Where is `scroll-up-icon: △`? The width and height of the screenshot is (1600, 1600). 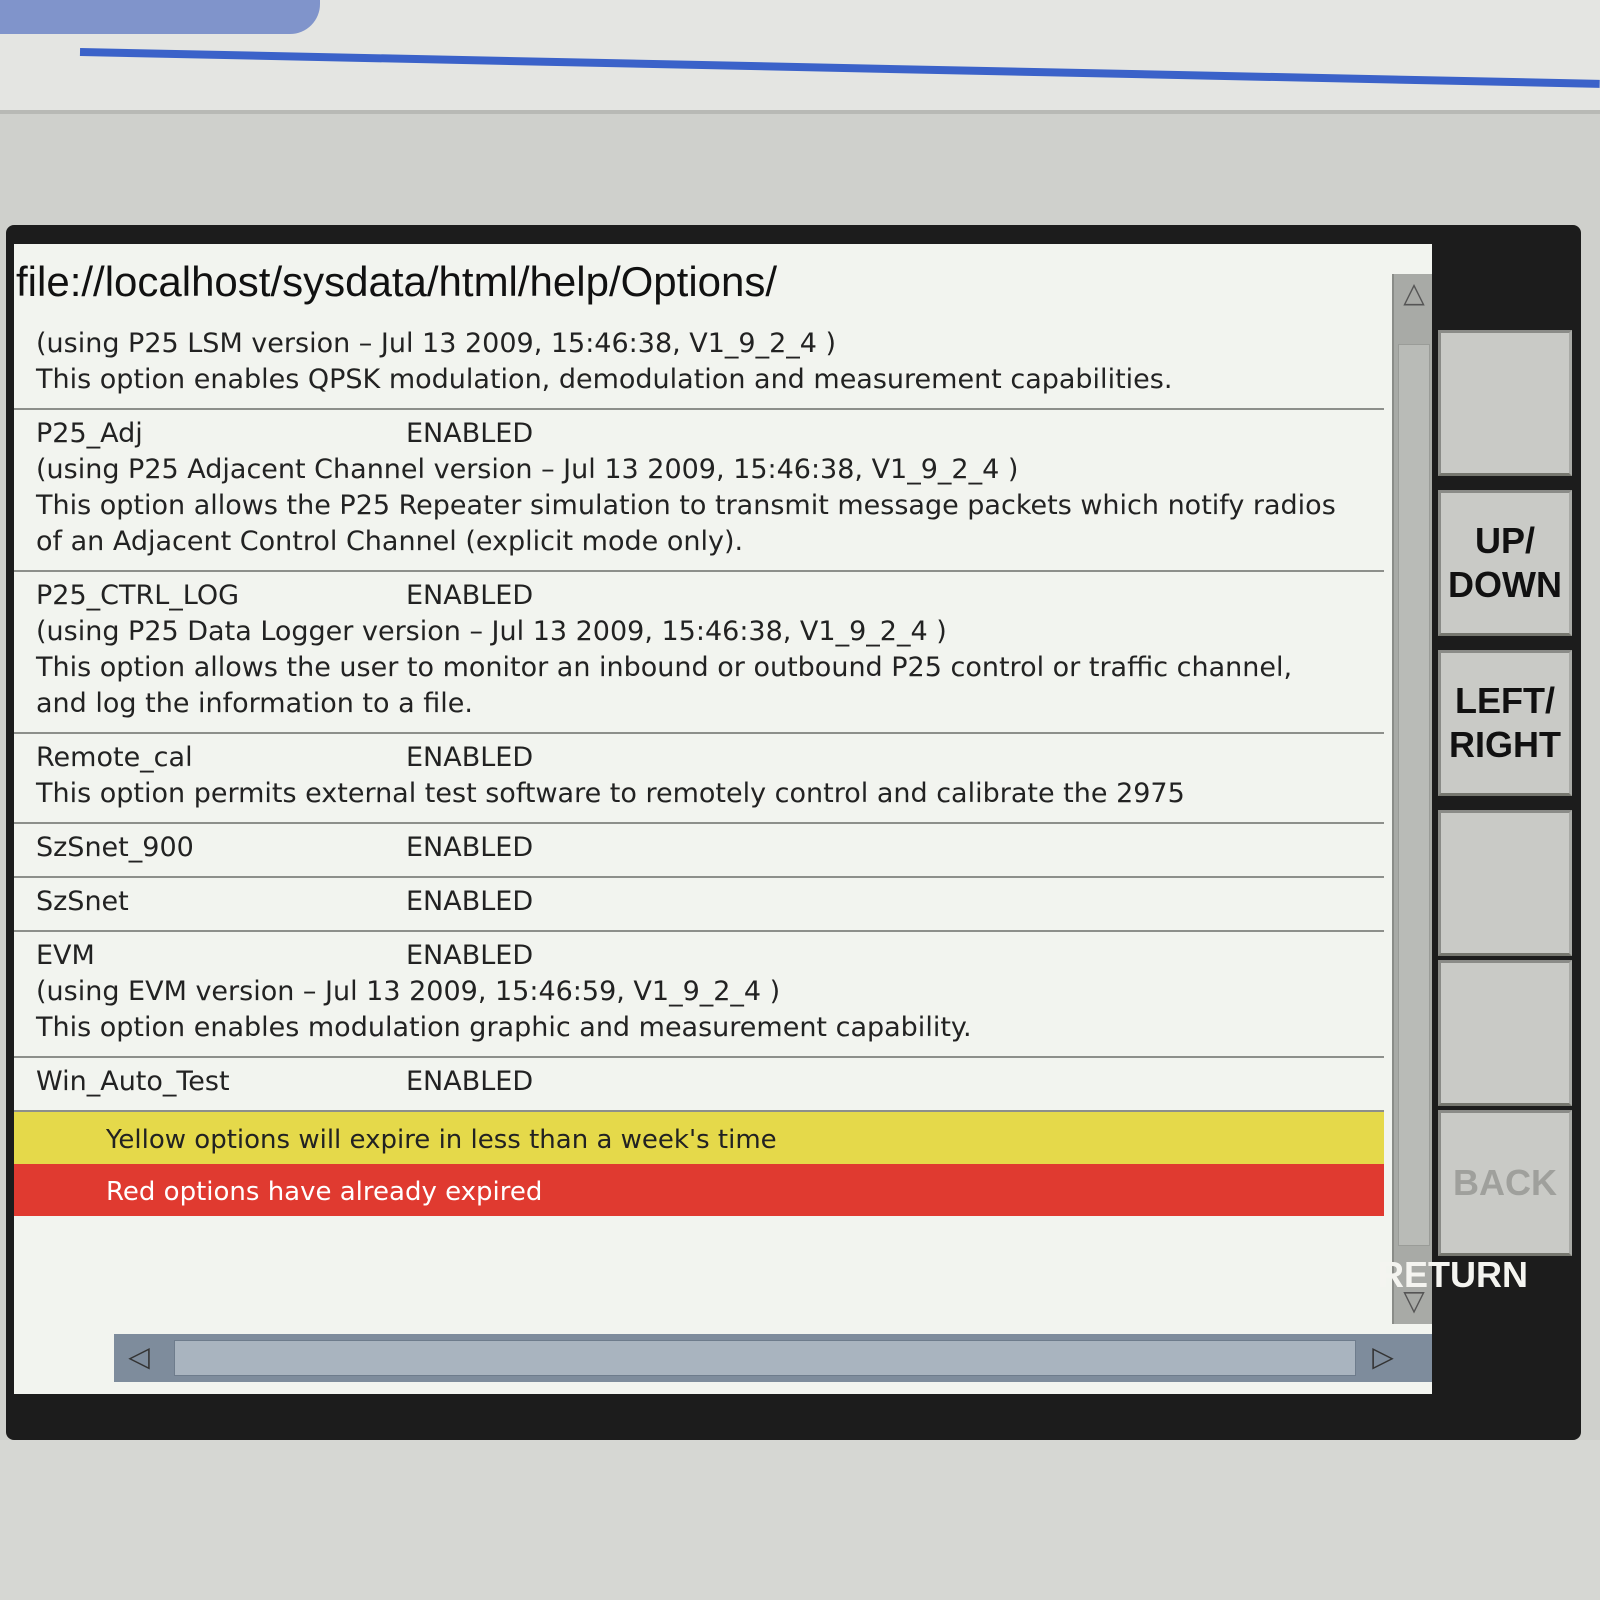 scroll-up-icon: △ is located at coordinates (1414, 293).